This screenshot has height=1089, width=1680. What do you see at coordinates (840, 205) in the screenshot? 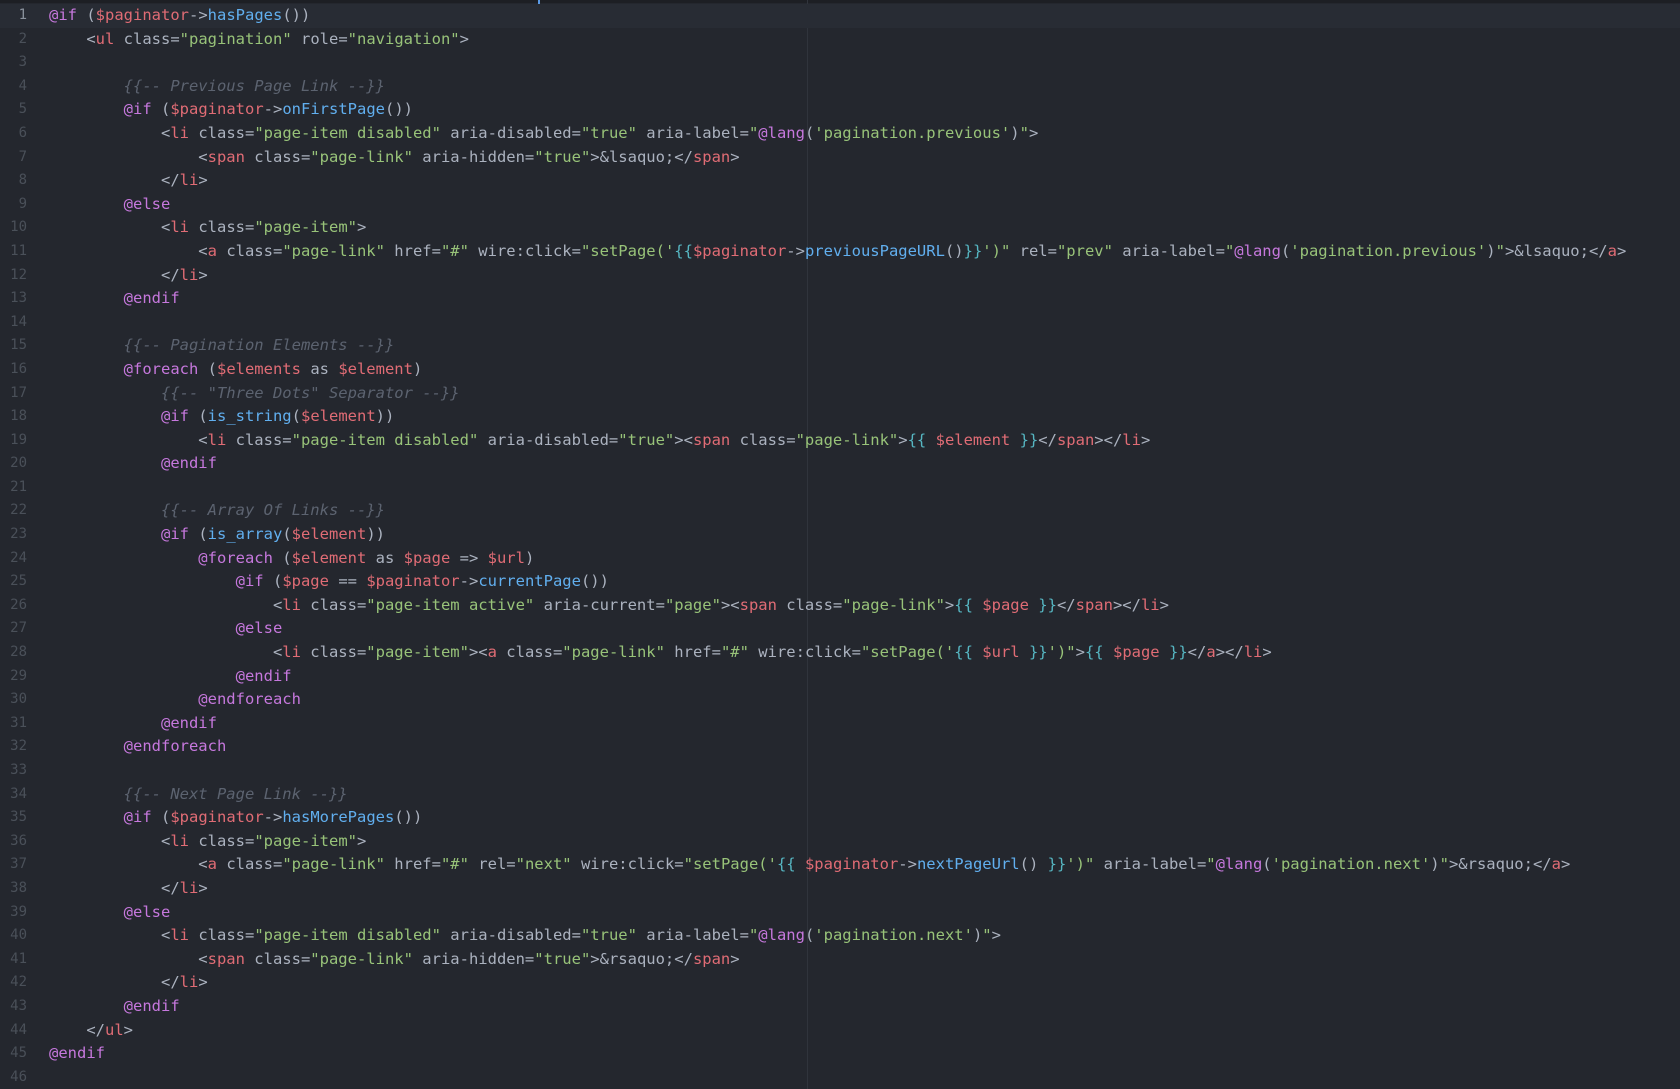
I see `code-line: 9 @else` at bounding box center [840, 205].